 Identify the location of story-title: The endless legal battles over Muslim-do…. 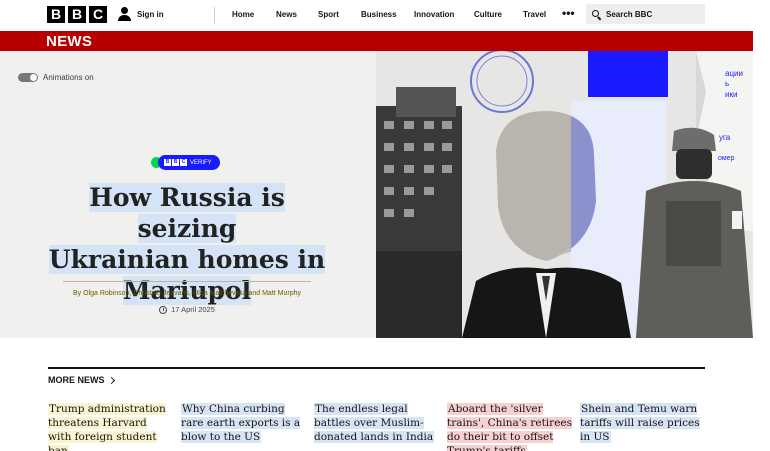
(374, 423).